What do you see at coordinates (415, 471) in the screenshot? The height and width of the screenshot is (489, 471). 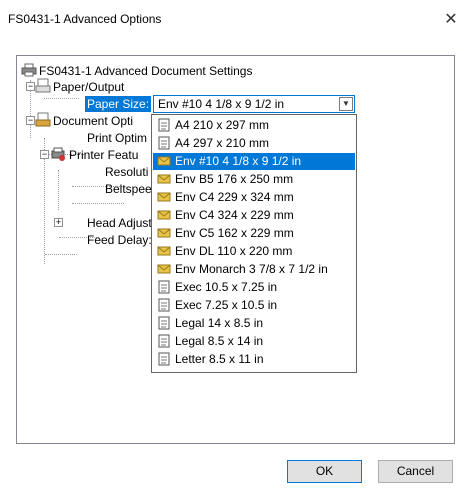 I see `cancel-button: Cancel` at bounding box center [415, 471].